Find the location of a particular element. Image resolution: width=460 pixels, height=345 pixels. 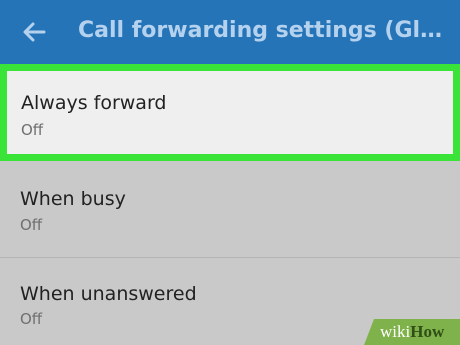

arrow-left-icon is located at coordinates (34, 32).